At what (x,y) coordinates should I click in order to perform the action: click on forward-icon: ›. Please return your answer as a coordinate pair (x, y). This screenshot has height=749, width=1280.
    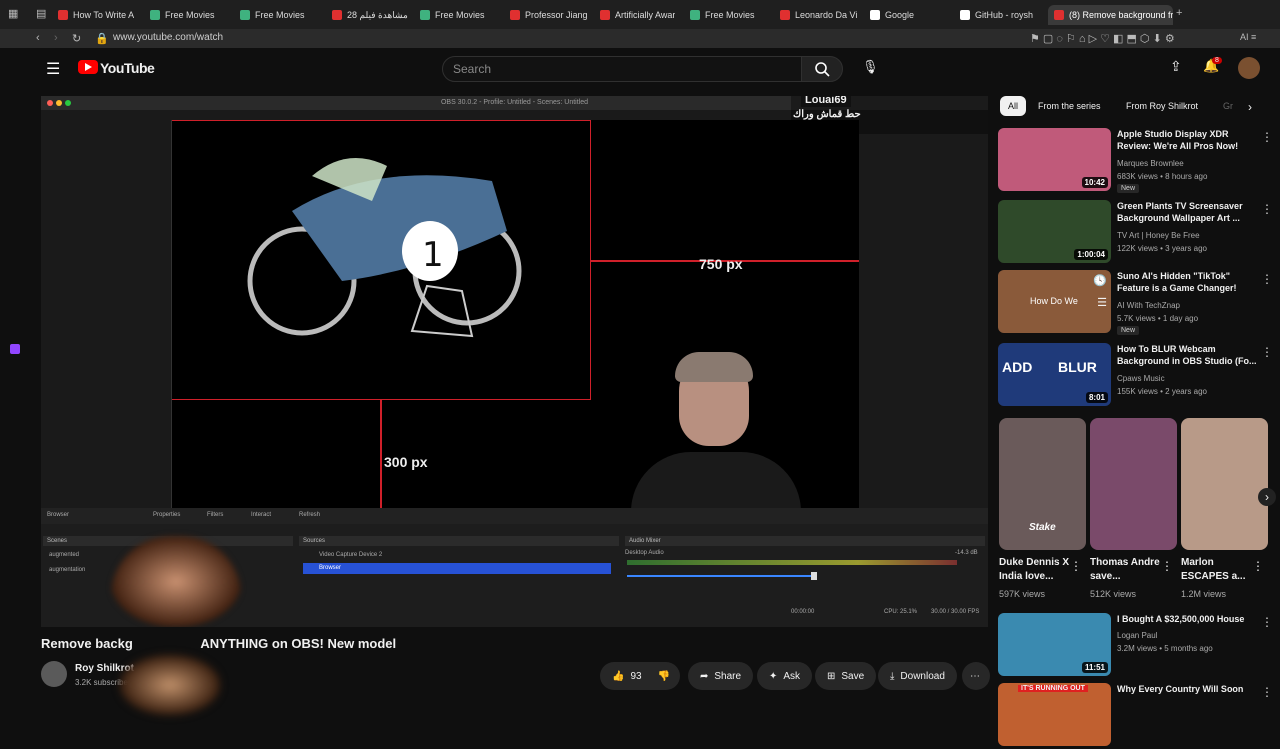
    Looking at the image, I should click on (56, 38).